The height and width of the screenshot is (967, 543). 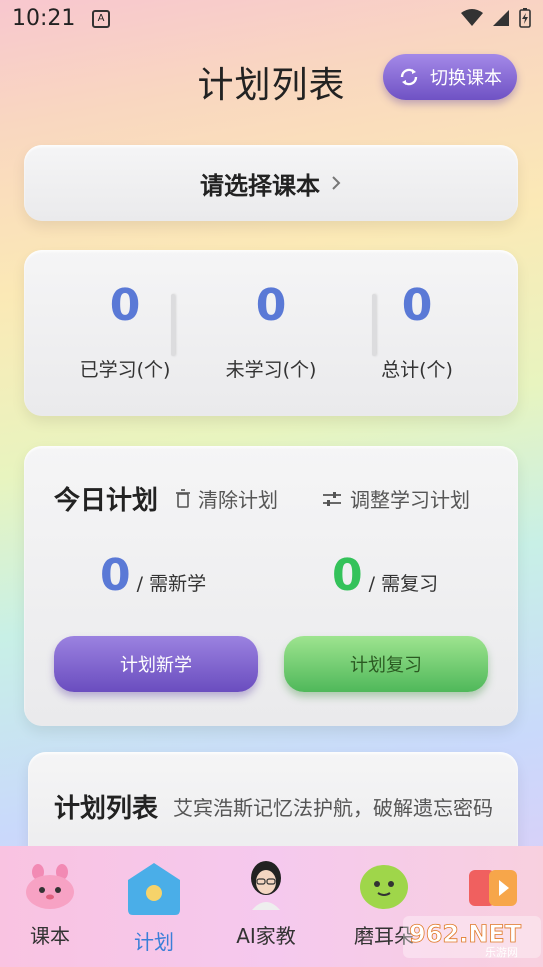 What do you see at coordinates (347, 575) in the screenshot?
I see `need-review-value: 0` at bounding box center [347, 575].